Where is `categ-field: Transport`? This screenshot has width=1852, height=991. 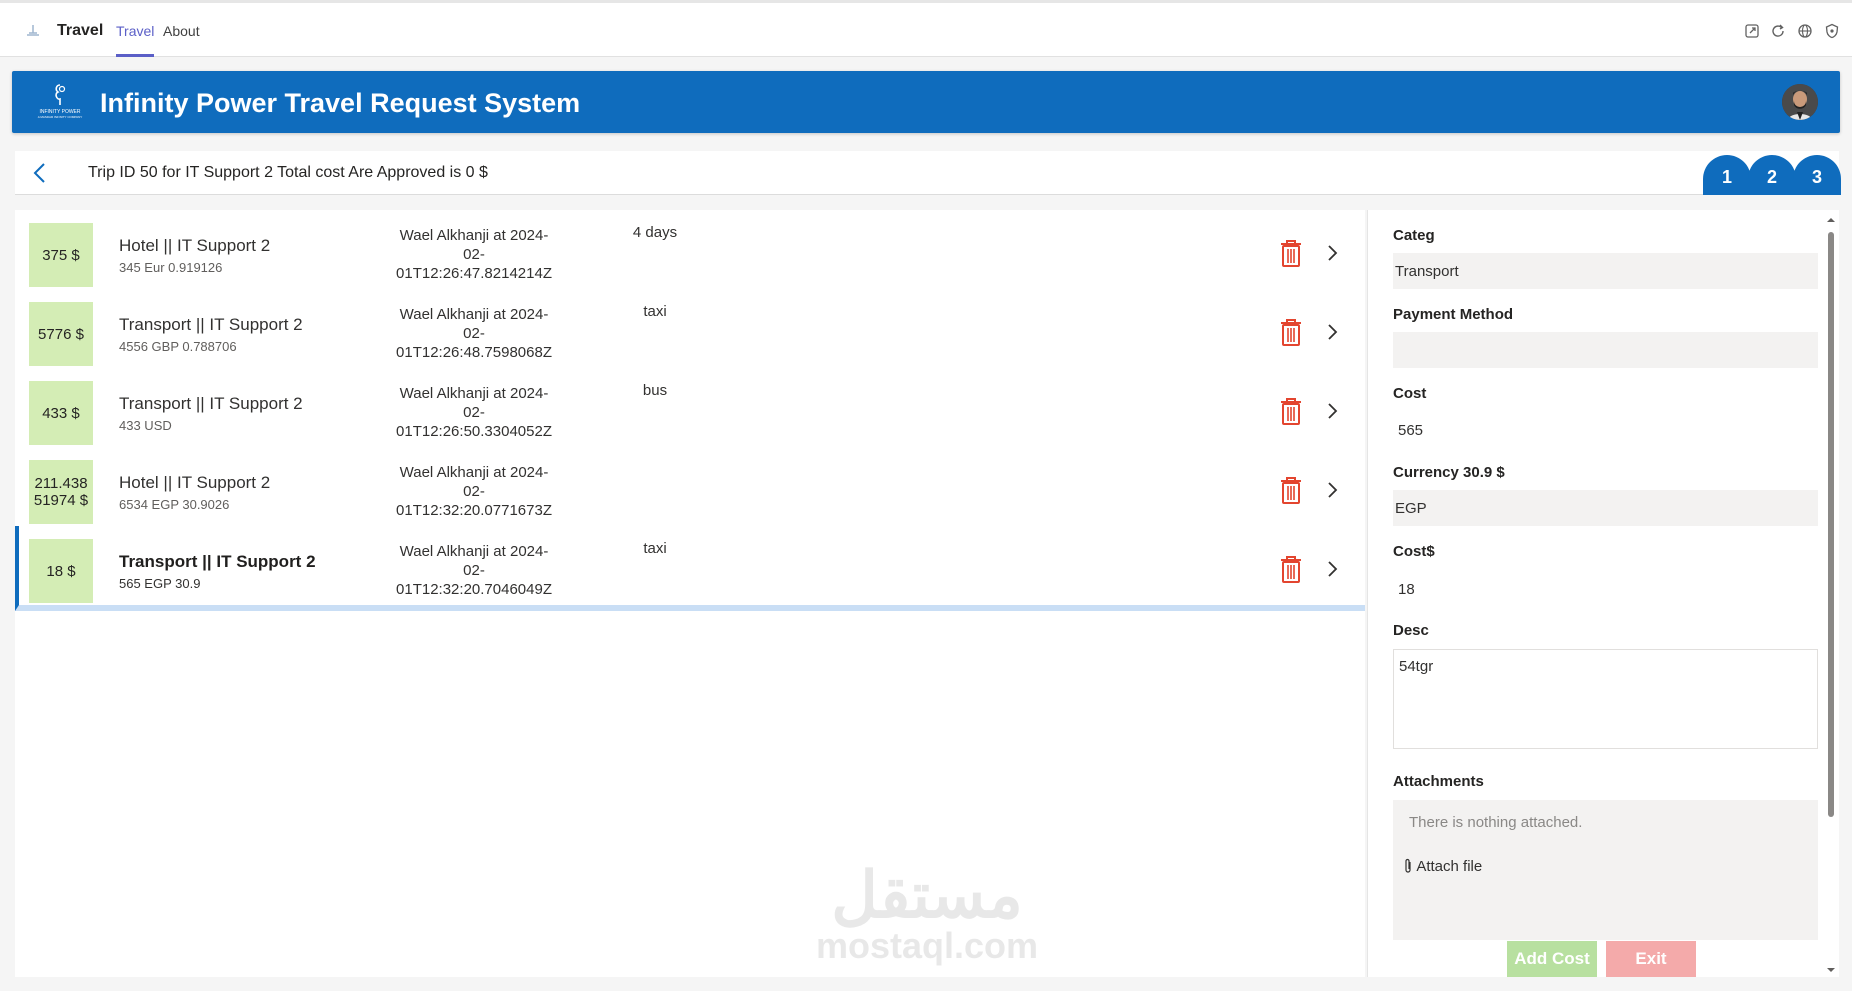
categ-field: Transport is located at coordinates (1605, 271).